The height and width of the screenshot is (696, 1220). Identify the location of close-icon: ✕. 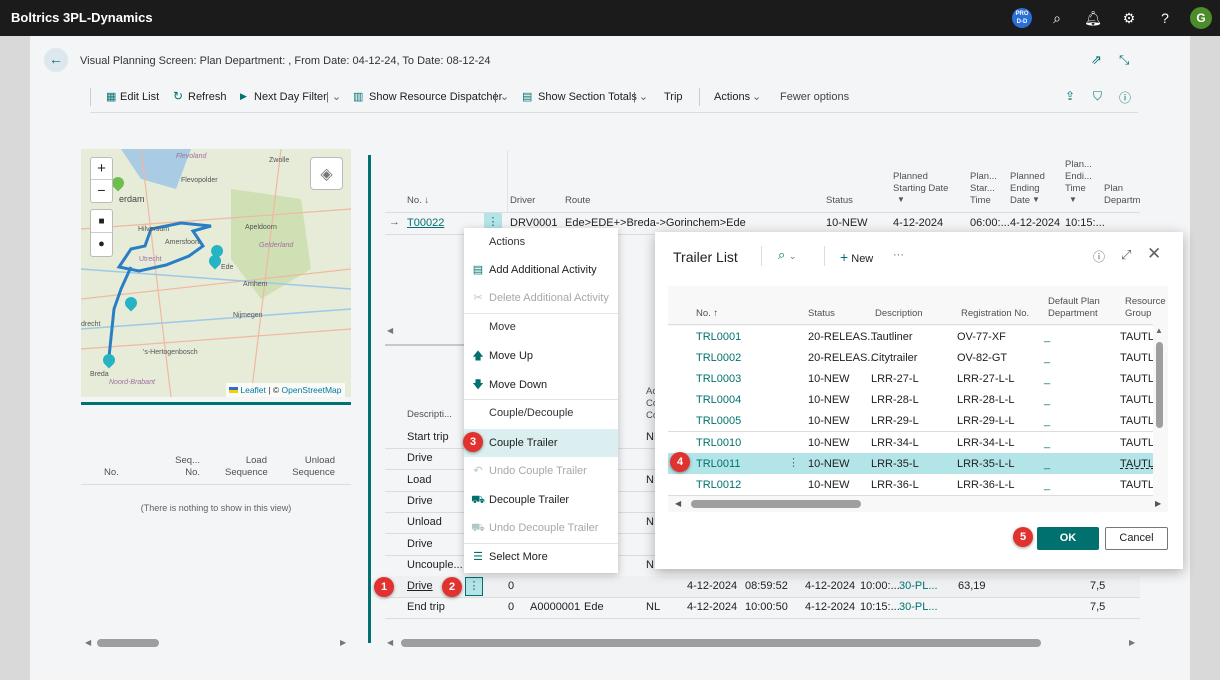
(1154, 254).